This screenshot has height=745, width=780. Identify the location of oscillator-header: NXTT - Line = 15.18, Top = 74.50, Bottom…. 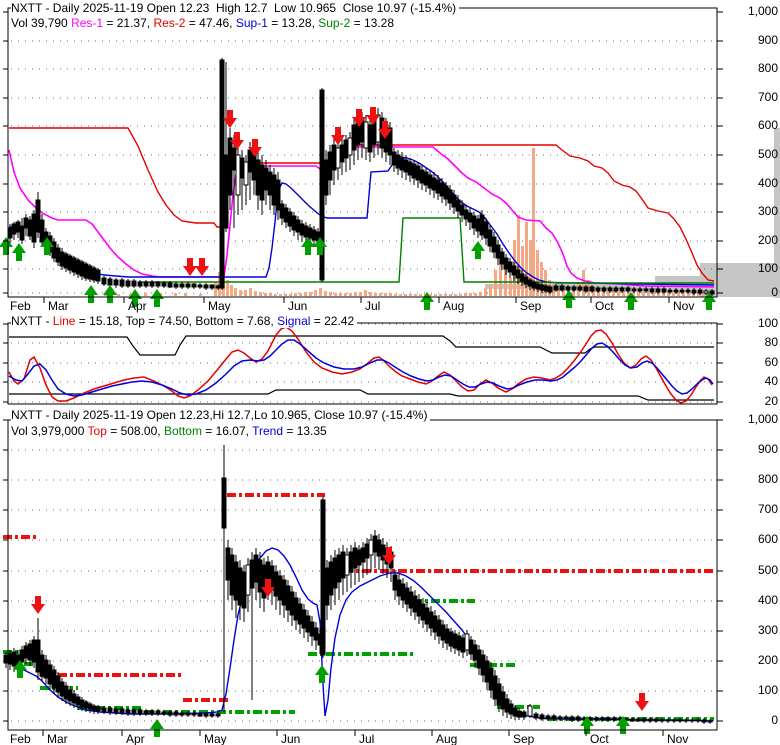
(184, 321).